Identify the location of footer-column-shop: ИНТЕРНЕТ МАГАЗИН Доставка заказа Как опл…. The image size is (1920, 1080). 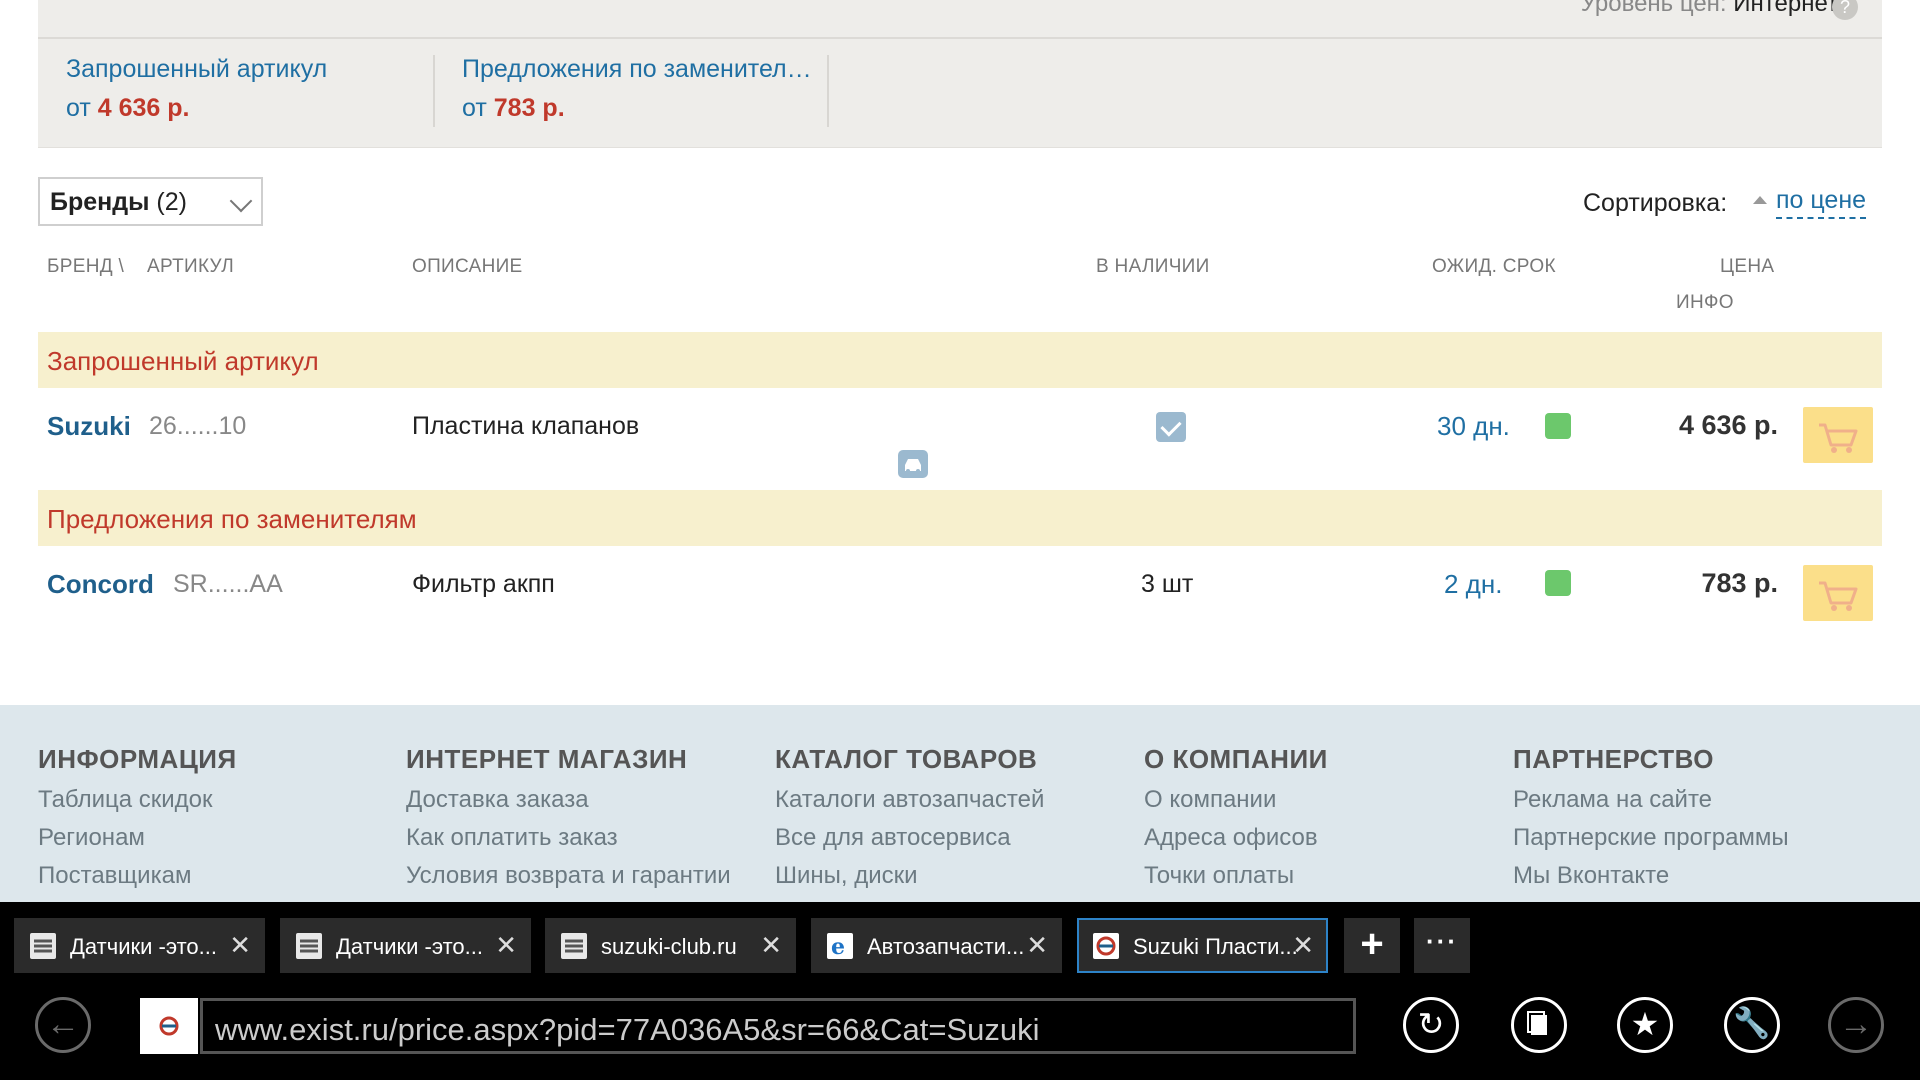
(568, 816).